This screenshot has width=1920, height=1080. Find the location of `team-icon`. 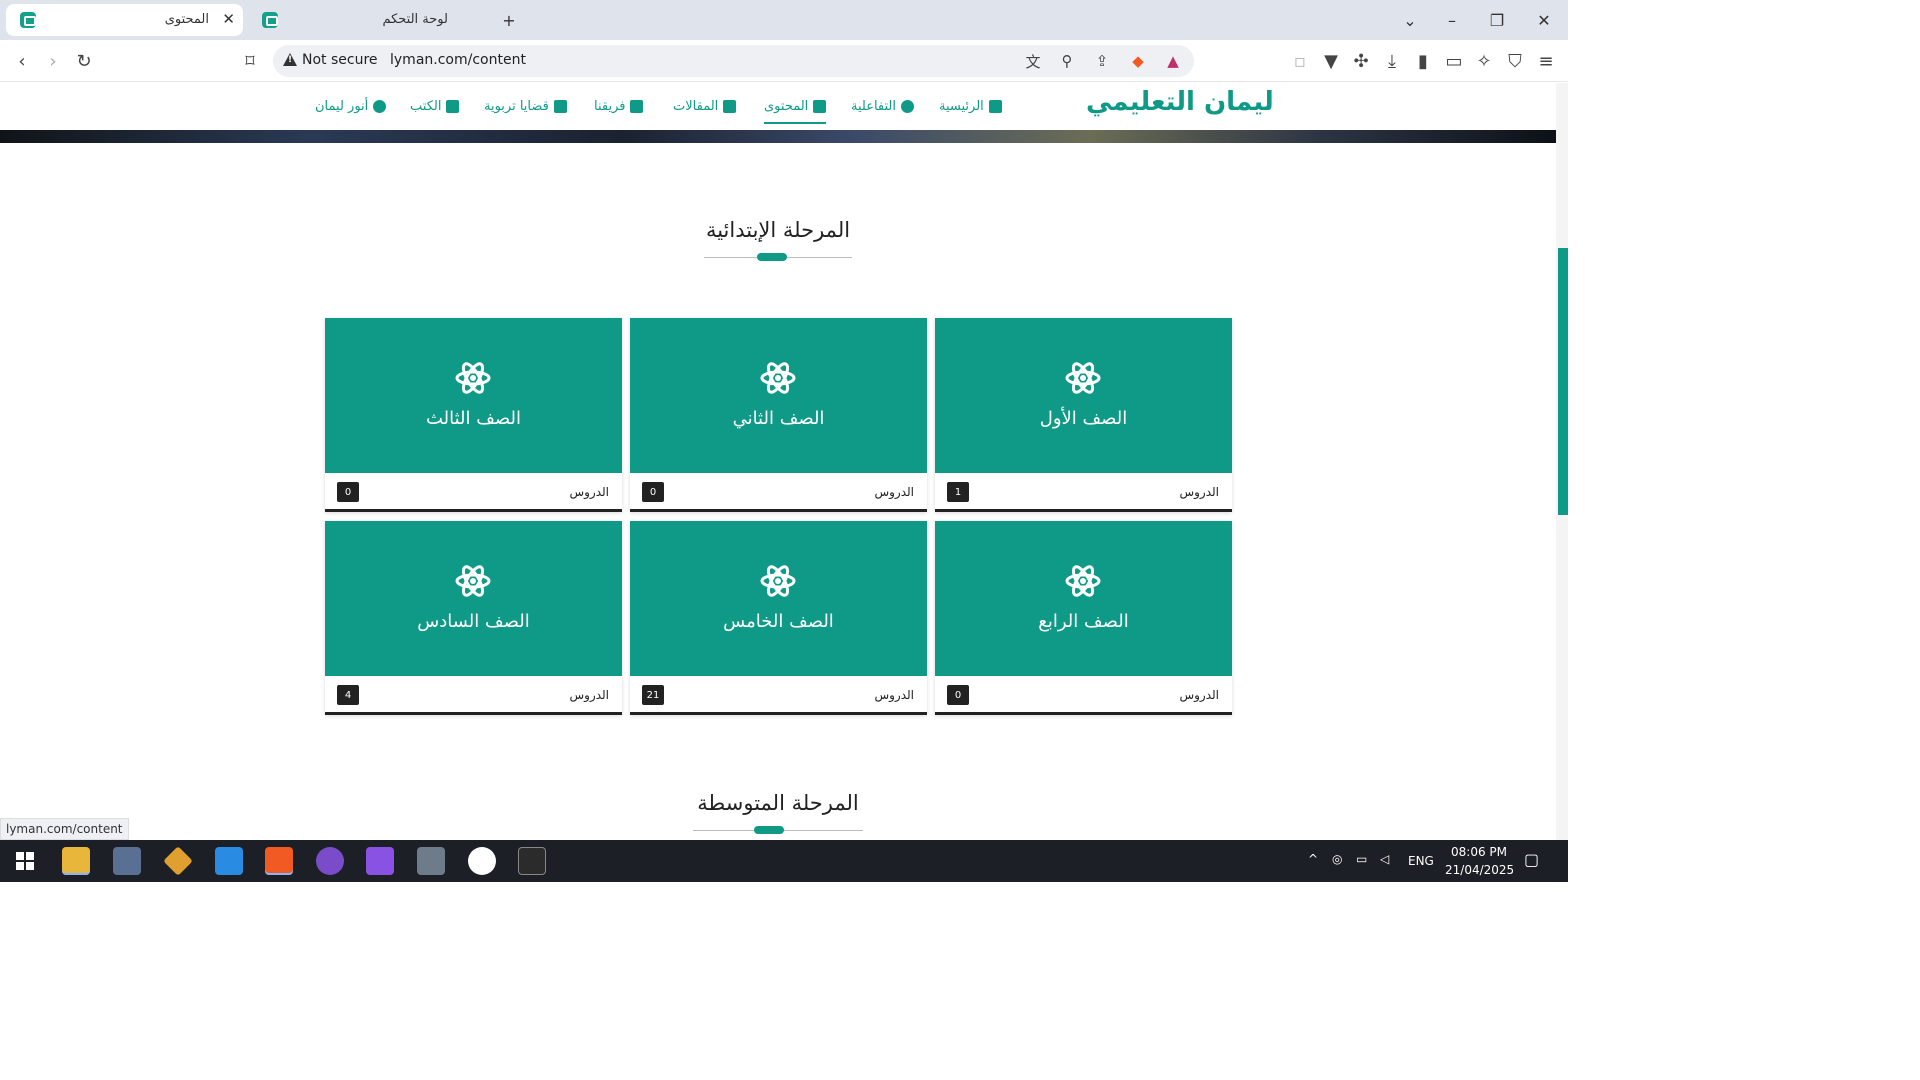

team-icon is located at coordinates (637, 106).